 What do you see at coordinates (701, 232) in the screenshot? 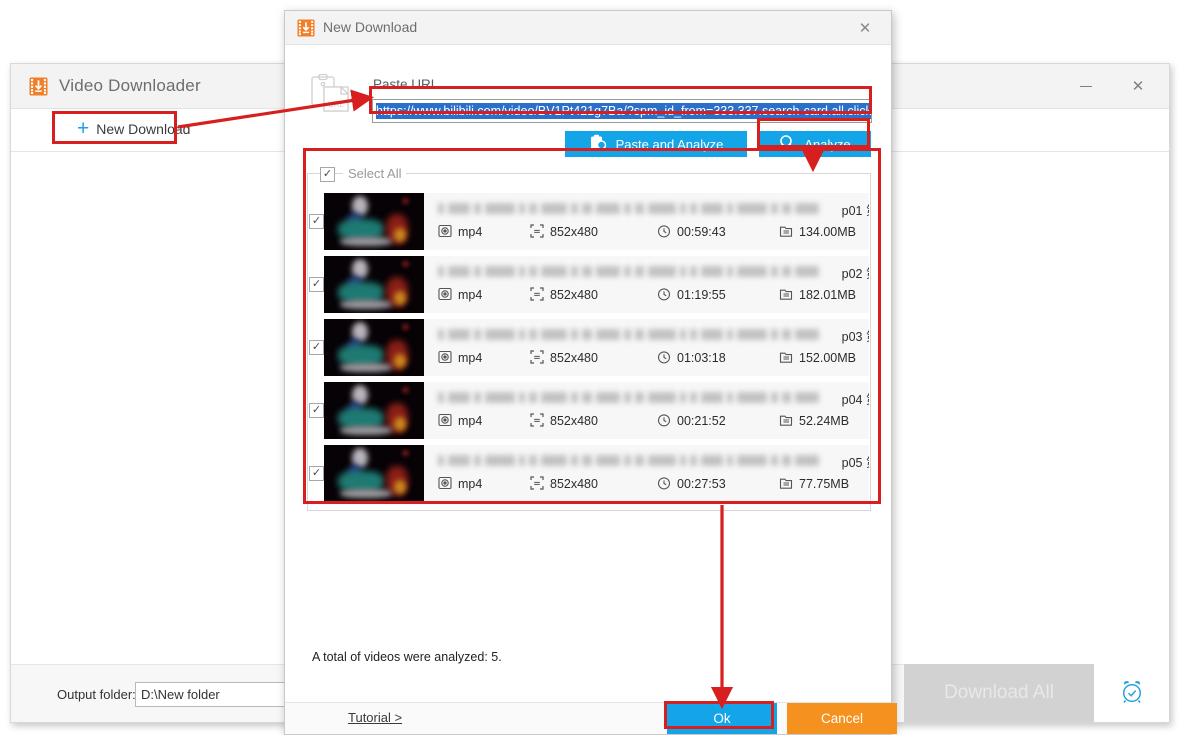
I see `video-duration-value: 00:59:43` at bounding box center [701, 232].